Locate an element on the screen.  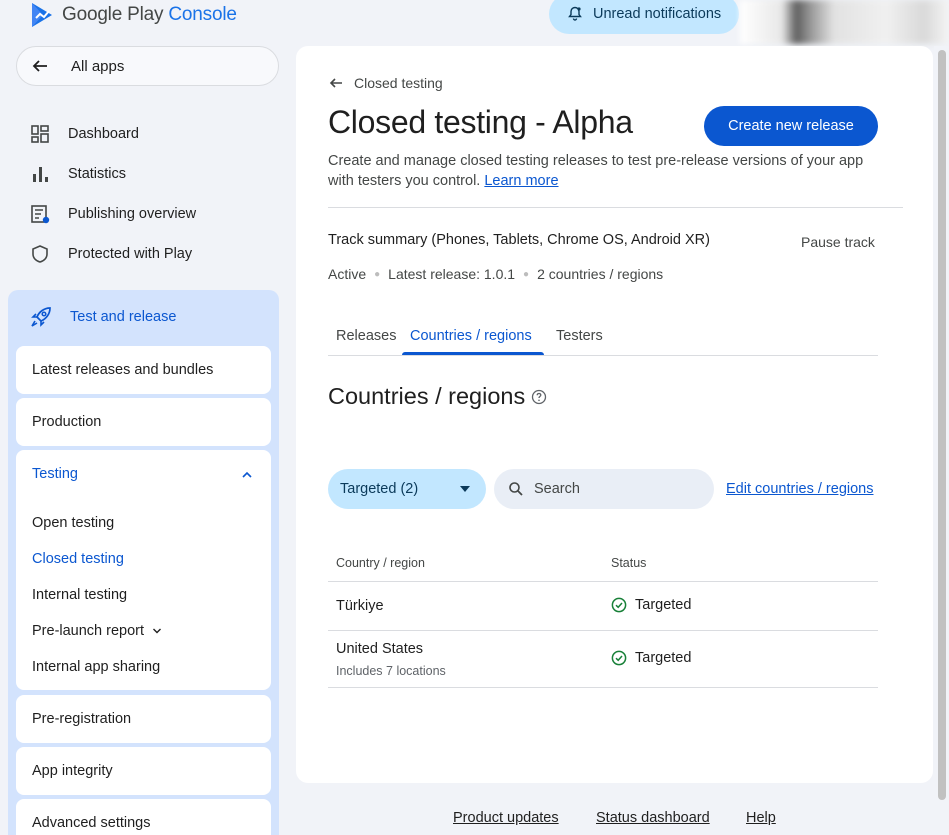
all-apps-button: All apps is located at coordinates (147, 66).